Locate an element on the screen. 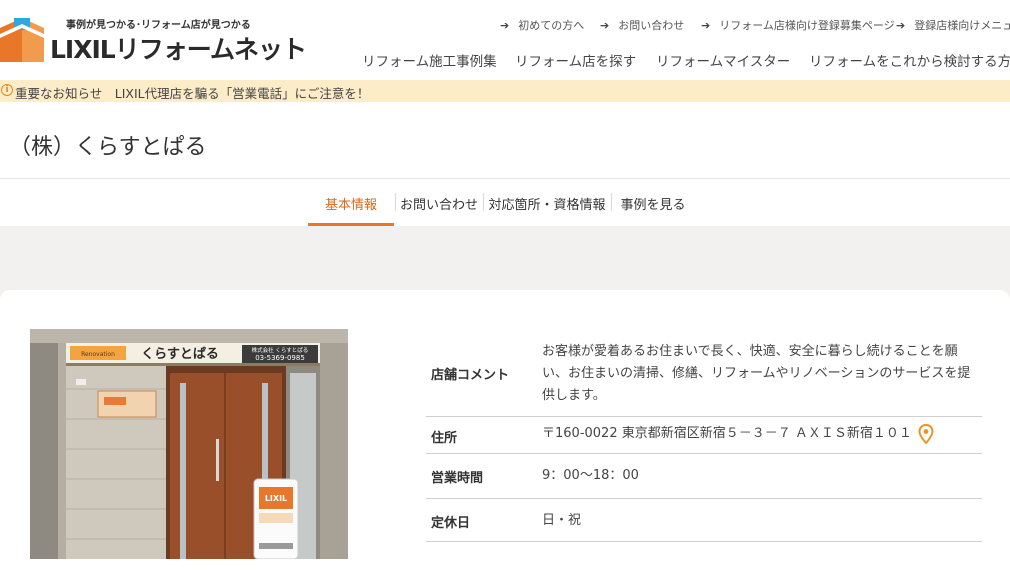  nav-item-reform-meister: リフォームマイスター is located at coordinates (723, 60).